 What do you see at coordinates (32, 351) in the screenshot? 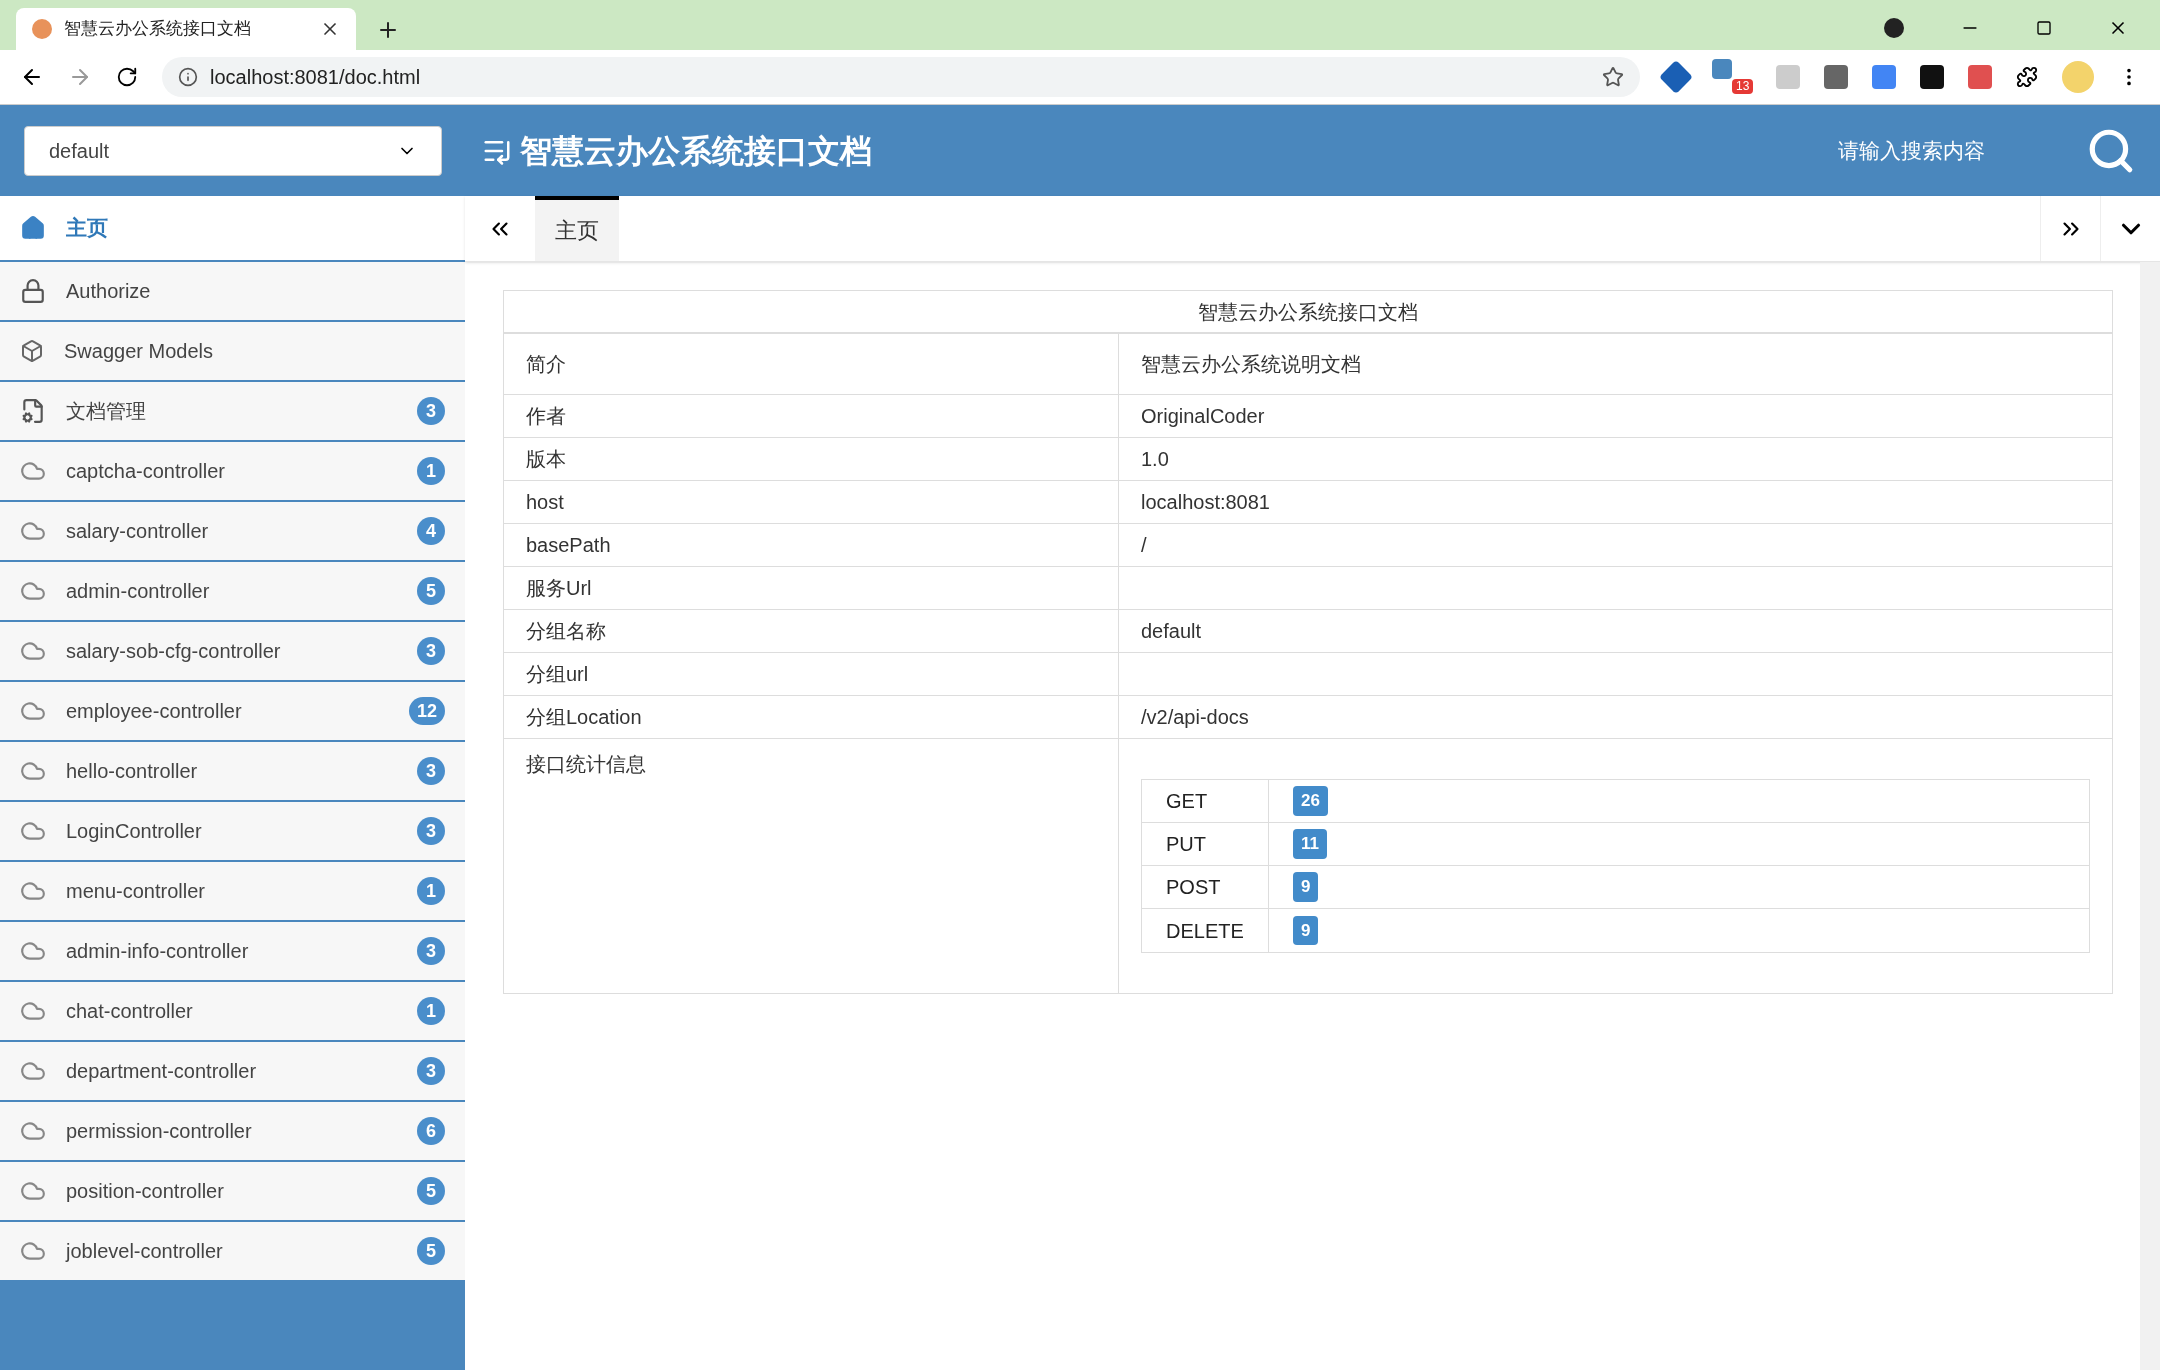
I see `cube-icon` at bounding box center [32, 351].